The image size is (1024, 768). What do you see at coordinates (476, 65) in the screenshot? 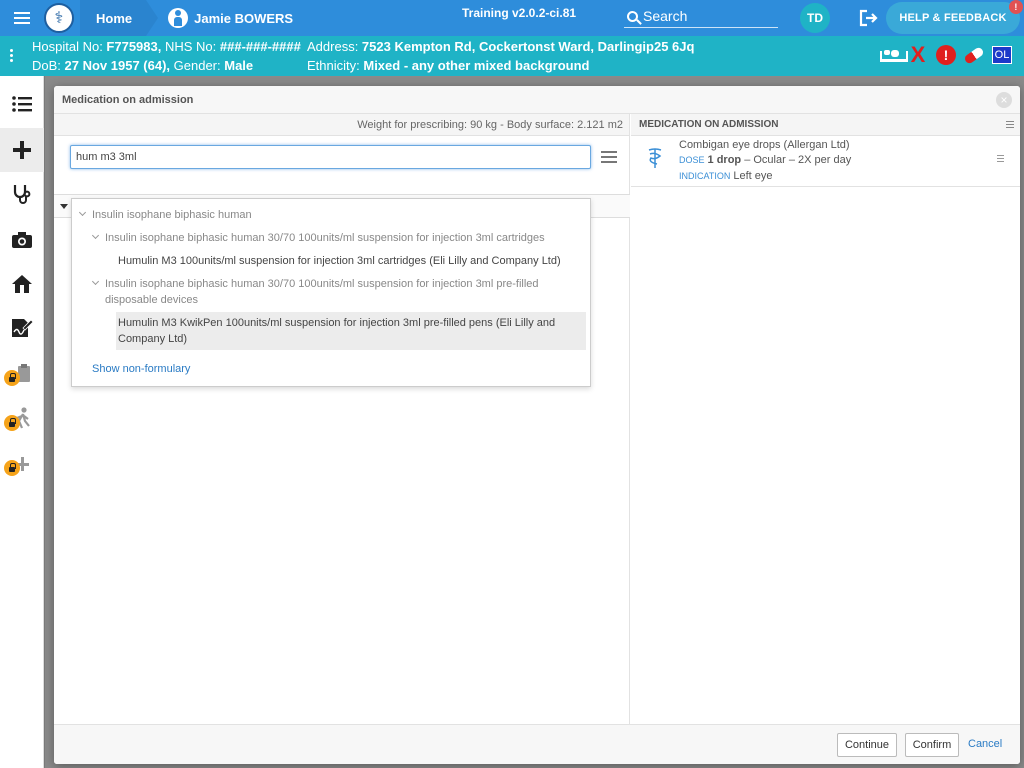
I see `ethnicity-value: Mixed - any other mixed background` at bounding box center [476, 65].